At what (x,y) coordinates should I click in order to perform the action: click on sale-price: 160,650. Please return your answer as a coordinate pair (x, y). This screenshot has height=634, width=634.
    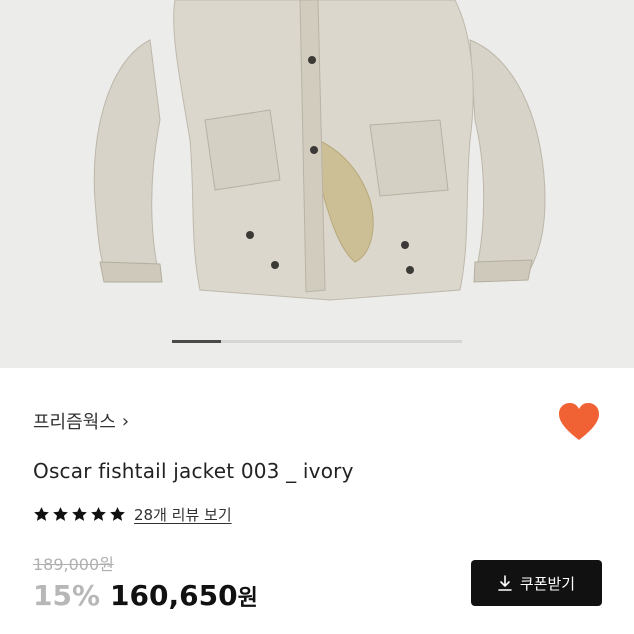
    Looking at the image, I should click on (174, 595).